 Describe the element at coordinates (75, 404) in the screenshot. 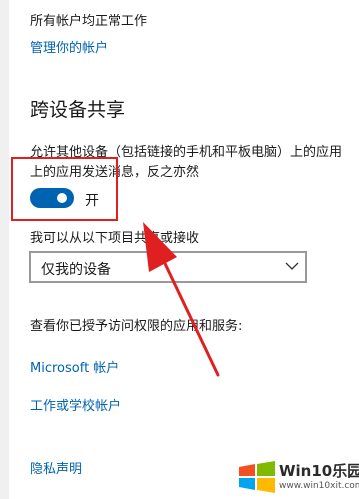

I see `work-school-account-link: 工作或学校帐户` at that location.